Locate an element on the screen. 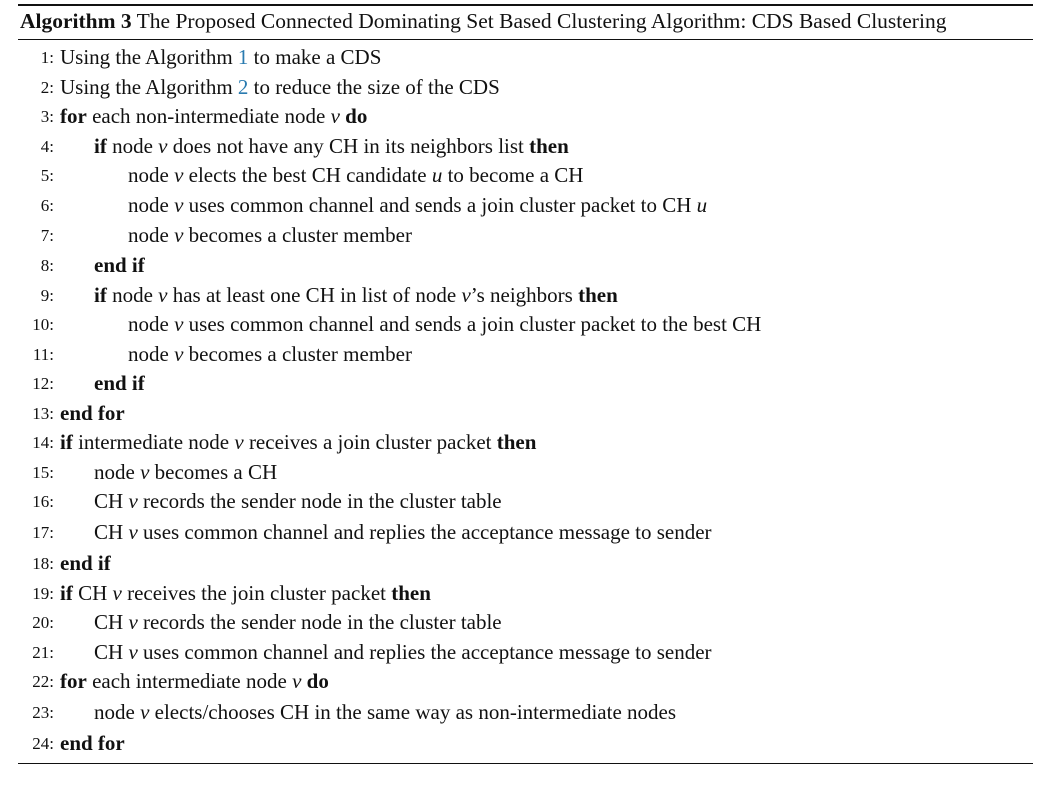  line-number: 21: is located at coordinates (43, 652).